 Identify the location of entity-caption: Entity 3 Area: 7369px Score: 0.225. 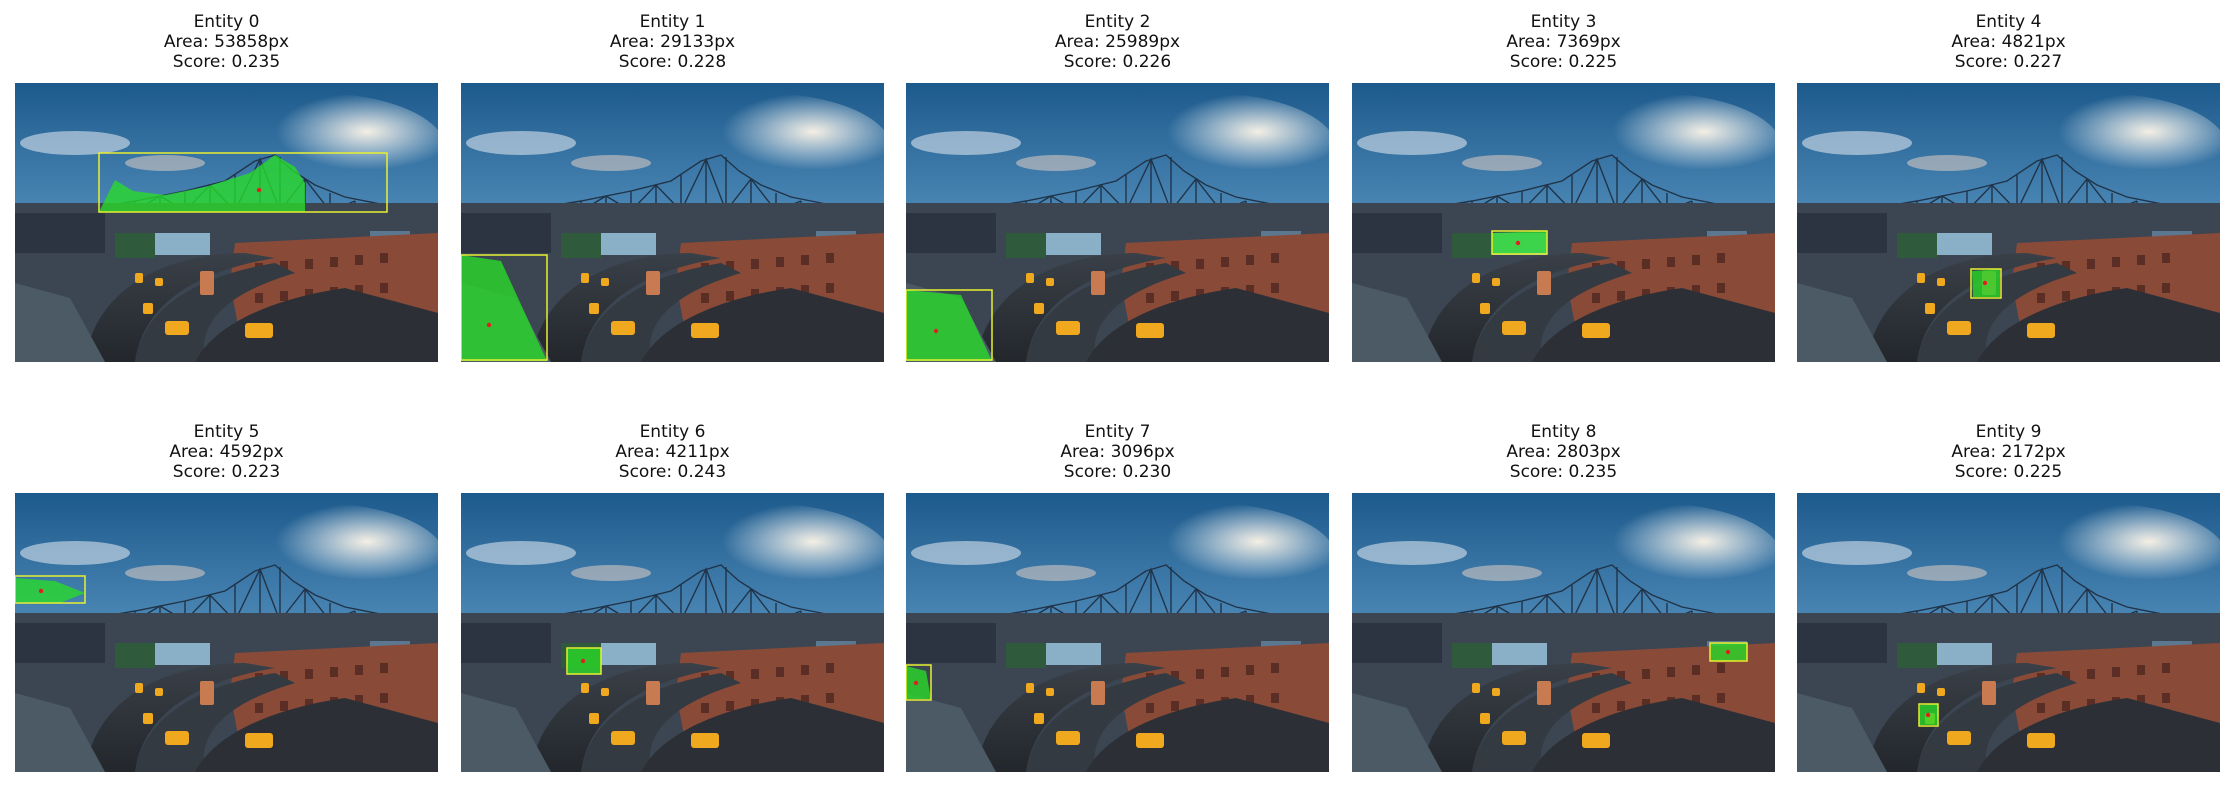
(1563, 42).